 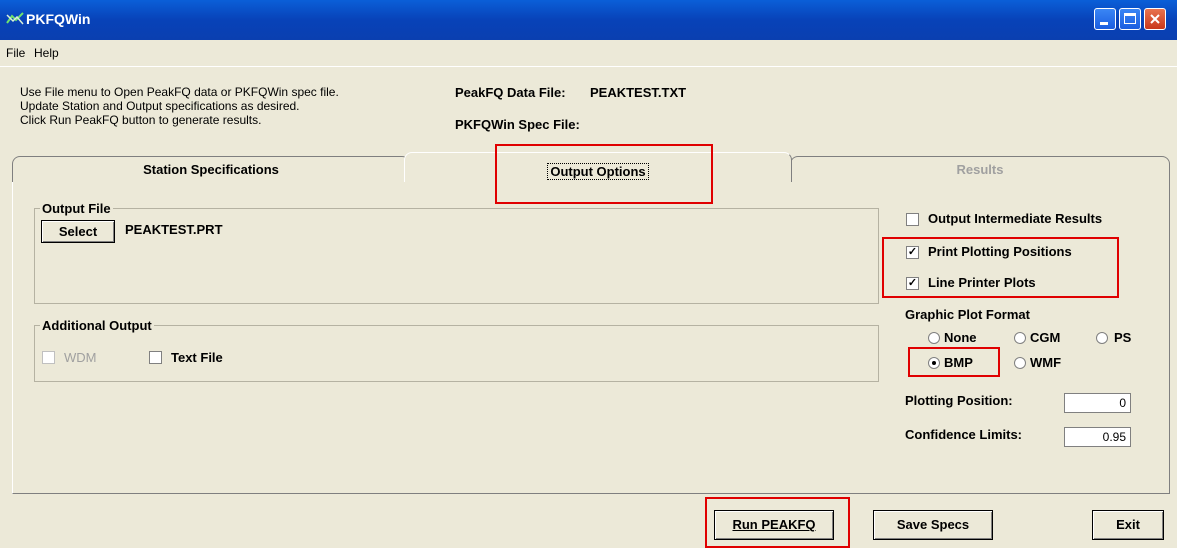 What do you see at coordinates (588, 20) in the screenshot?
I see `title-bar` at bounding box center [588, 20].